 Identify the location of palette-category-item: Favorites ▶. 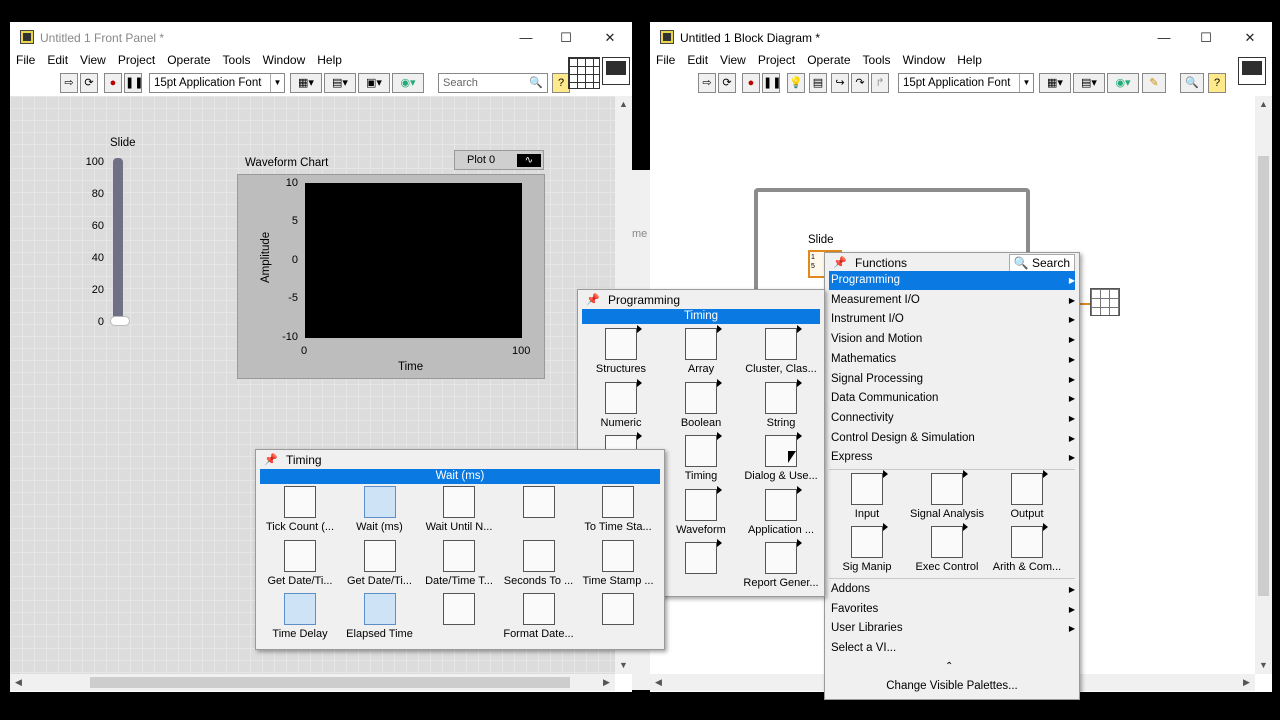
(952, 609).